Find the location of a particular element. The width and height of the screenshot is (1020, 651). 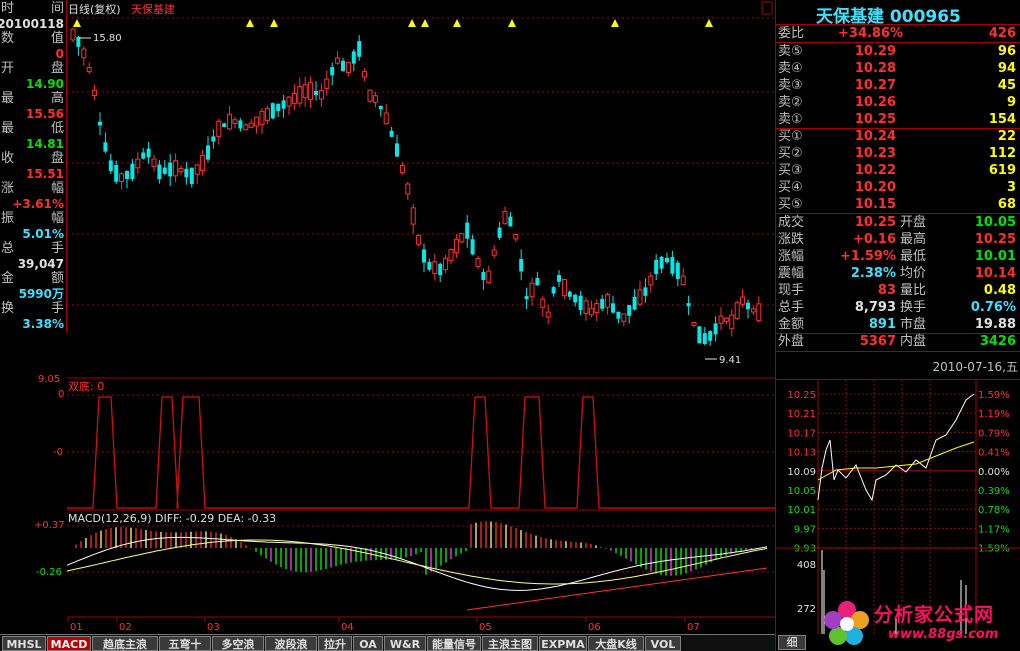

tab-12: 大盘K线 is located at coordinates (616, 643).